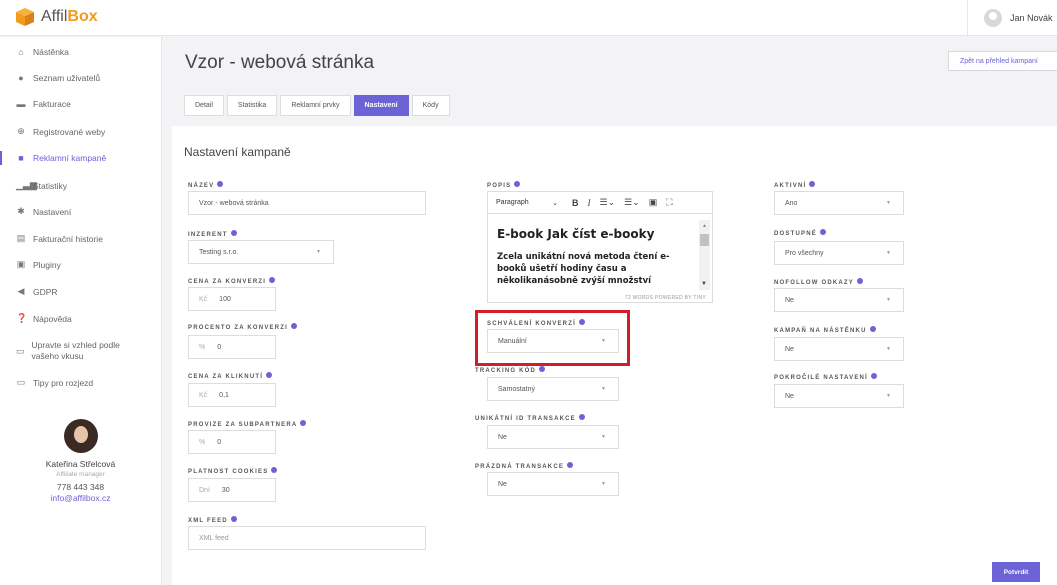 This screenshot has height=585, width=1057. I want to click on sidebar-item-nastaveni: ✱ Nastavení, so click(80, 211).